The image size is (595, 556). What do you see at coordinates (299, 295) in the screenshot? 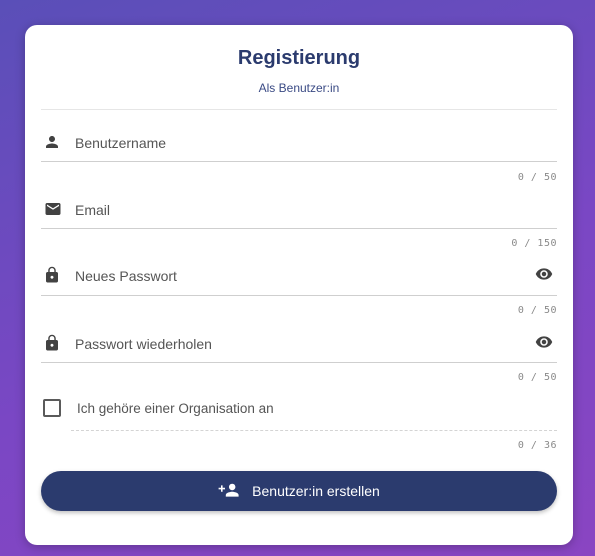
I see `new-password-underline` at bounding box center [299, 295].